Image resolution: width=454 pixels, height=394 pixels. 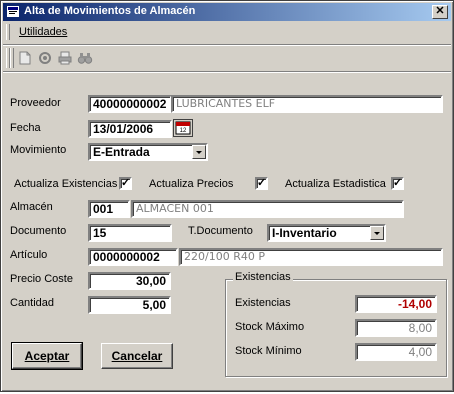 I want to click on cancel-button: Cancelar, so click(x=137, y=356).